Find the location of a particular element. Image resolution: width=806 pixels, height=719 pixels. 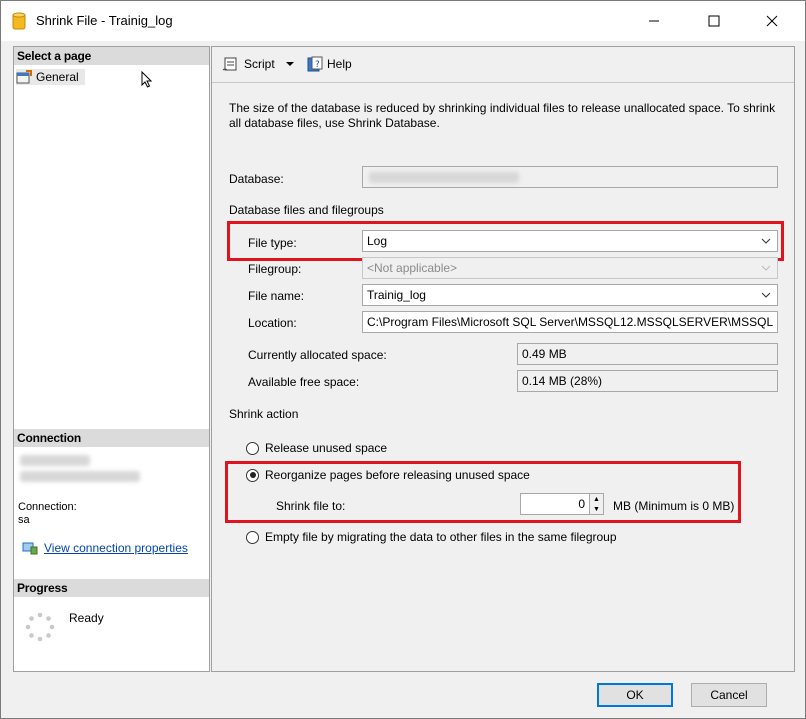

database-icon is located at coordinates (19, 21).